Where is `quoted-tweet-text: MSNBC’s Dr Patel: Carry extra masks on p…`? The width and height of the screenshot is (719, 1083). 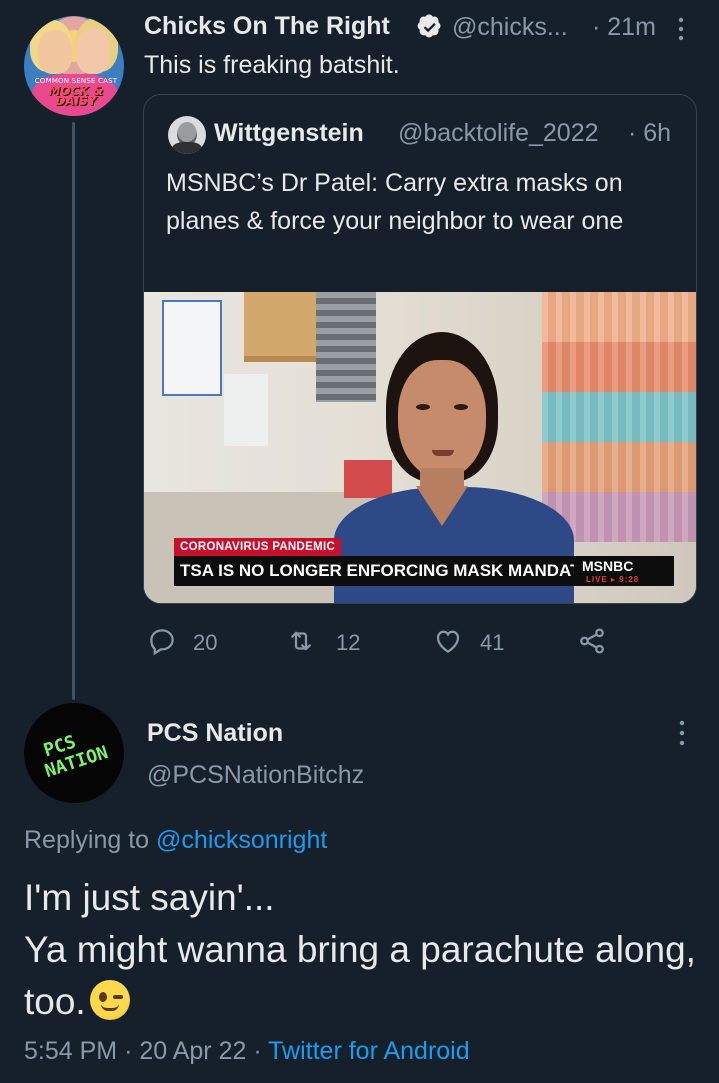
quoted-tweet-text: MSNBC’s Dr Patel: Carry extra masks on p… is located at coordinates (395, 202).